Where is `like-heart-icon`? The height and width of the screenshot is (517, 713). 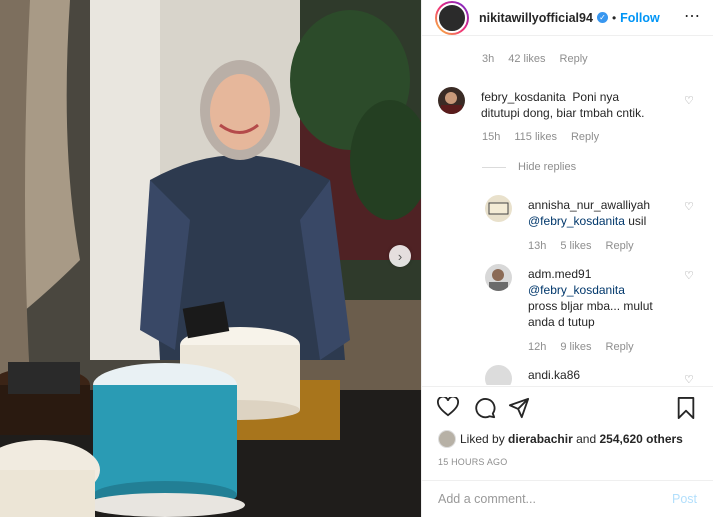
like-heart-icon is located at coordinates (448, 407).